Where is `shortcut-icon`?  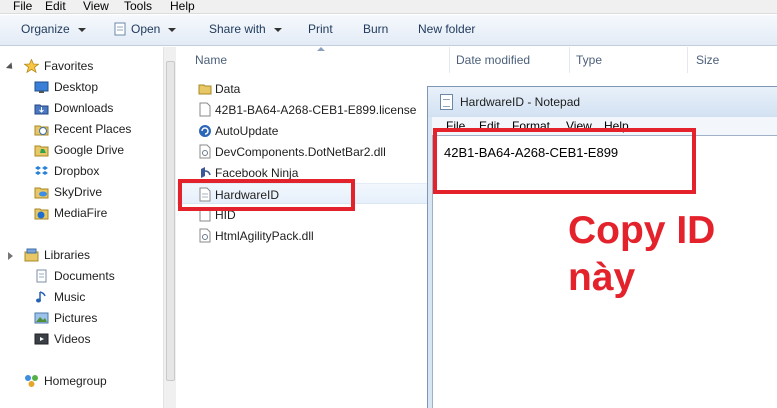
shortcut-icon is located at coordinates (206, 172).